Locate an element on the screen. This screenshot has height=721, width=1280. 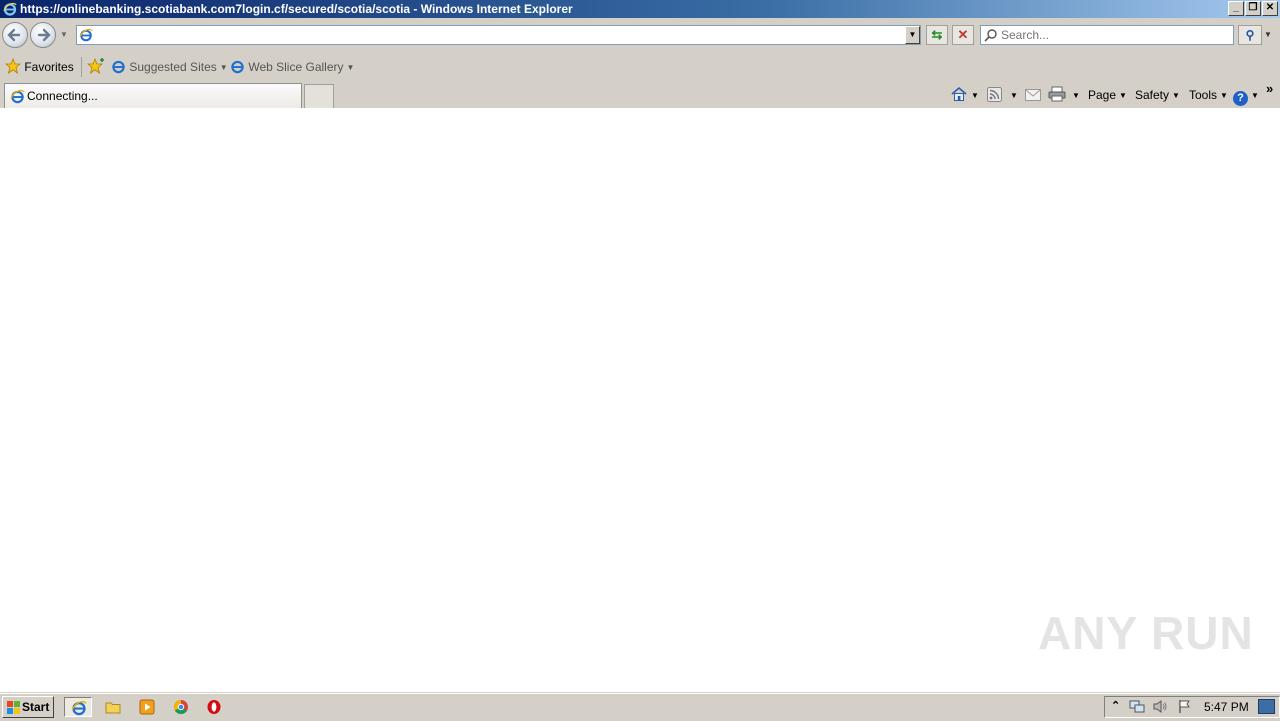
search-box is located at coordinates (1107, 35).